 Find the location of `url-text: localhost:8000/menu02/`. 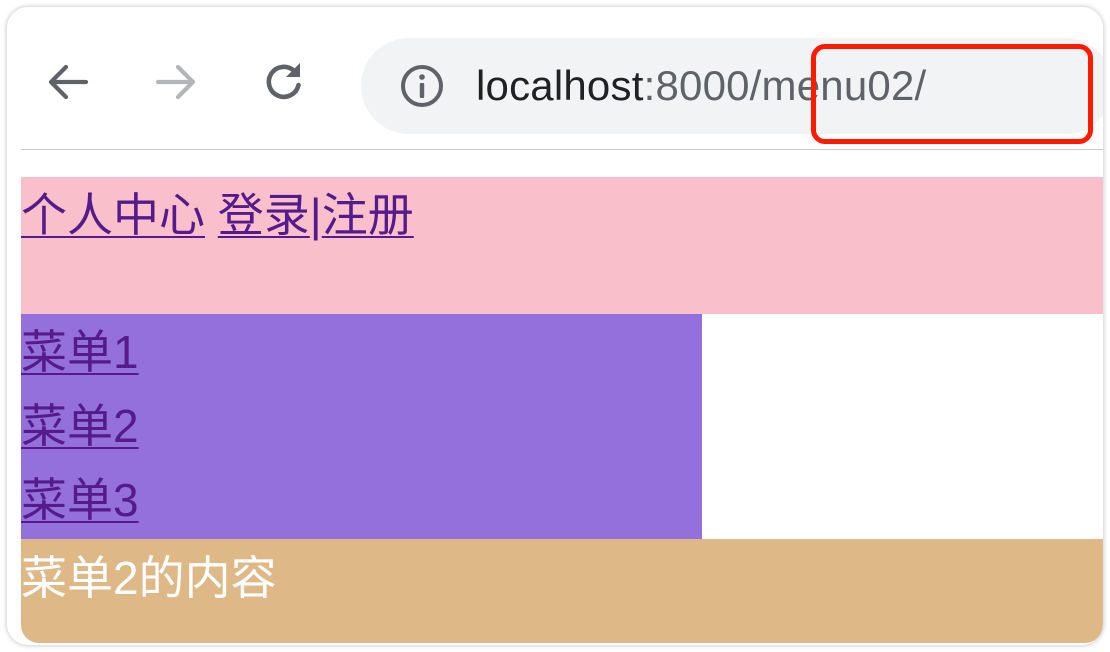

url-text: localhost:8000/menu02/ is located at coordinates (701, 86).